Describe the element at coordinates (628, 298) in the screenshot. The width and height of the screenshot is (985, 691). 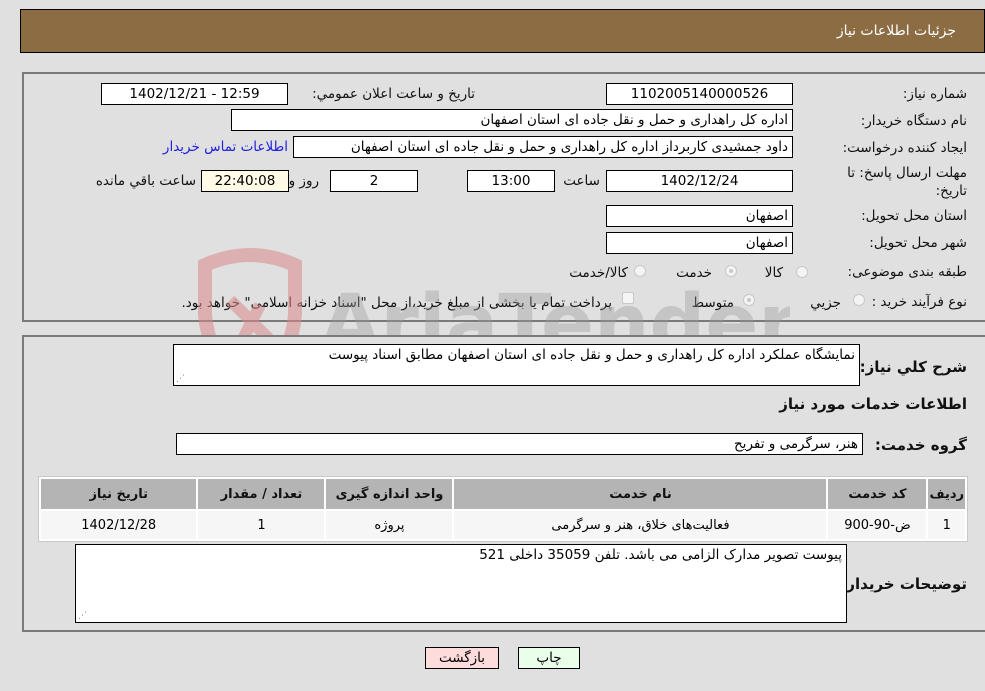
I see `treasury-checkbox` at that location.